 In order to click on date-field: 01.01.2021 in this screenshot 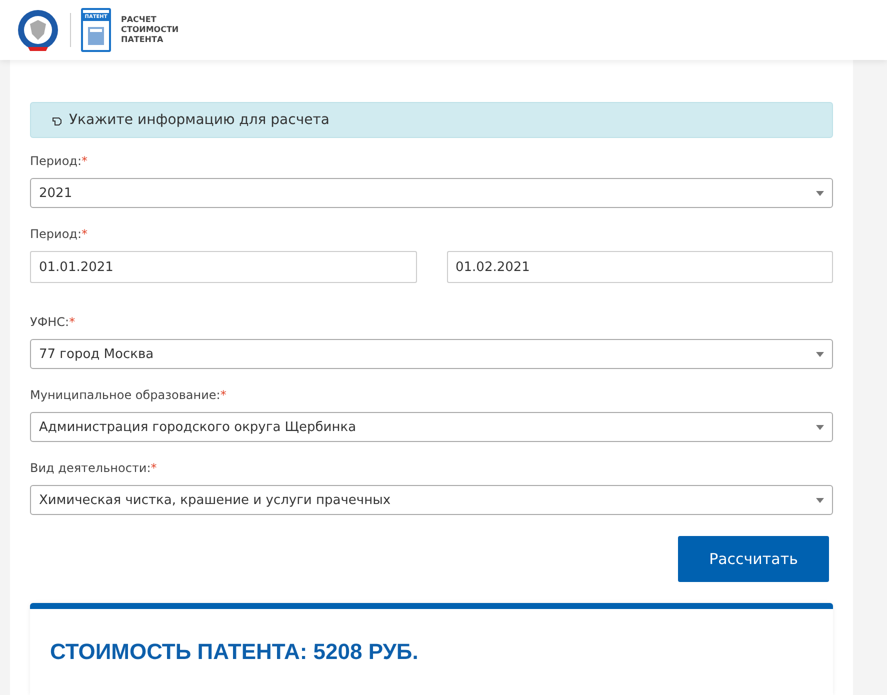, I will do `click(223, 267)`.